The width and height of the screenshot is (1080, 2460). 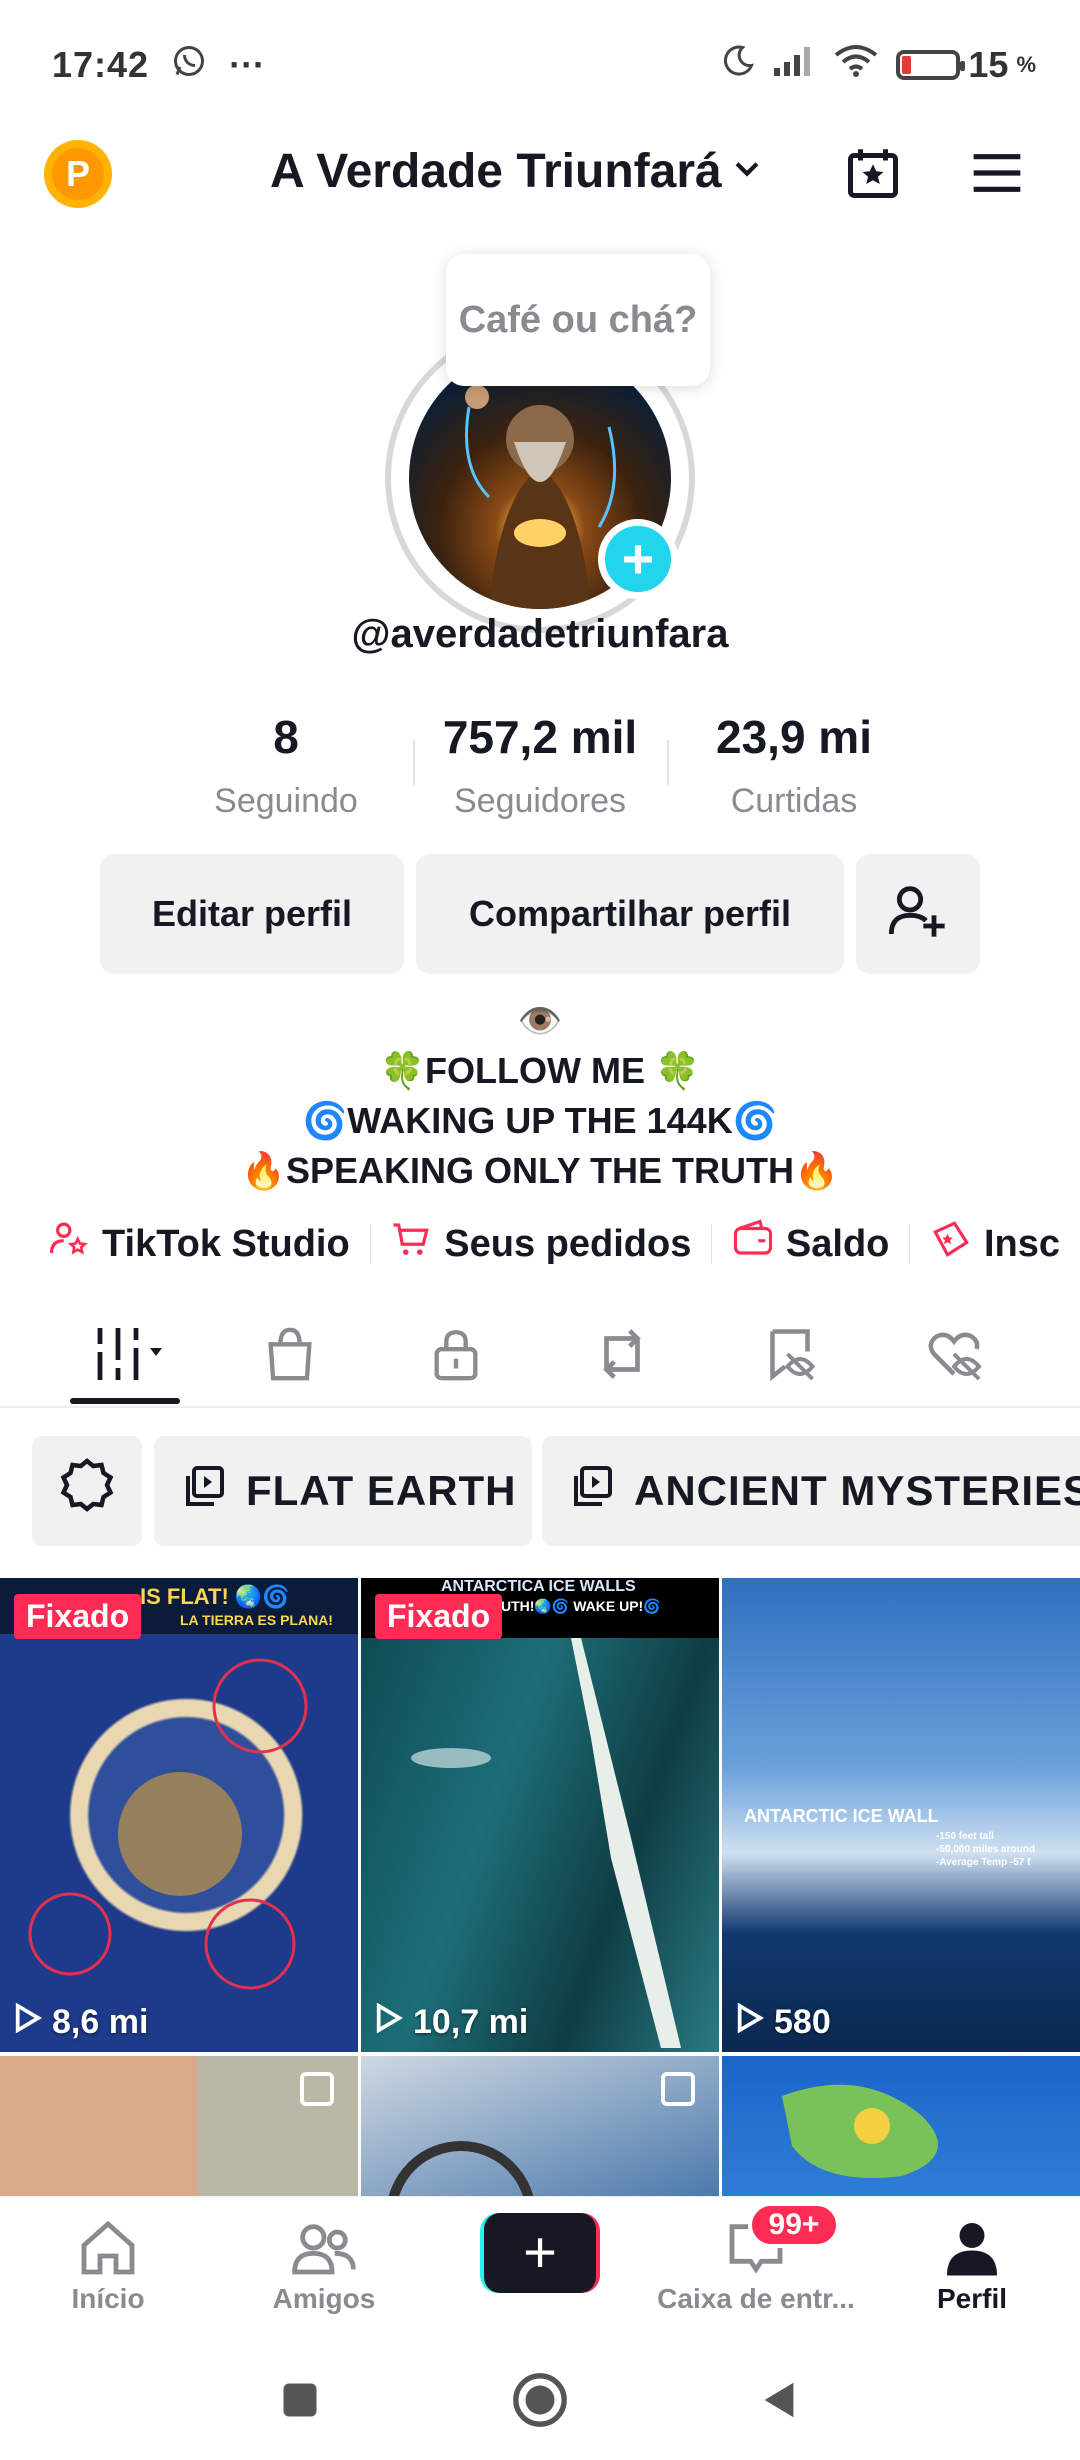 I want to click on bio-line: 🌀WAKING UP THE 144K🌀, so click(x=540, y=1120).